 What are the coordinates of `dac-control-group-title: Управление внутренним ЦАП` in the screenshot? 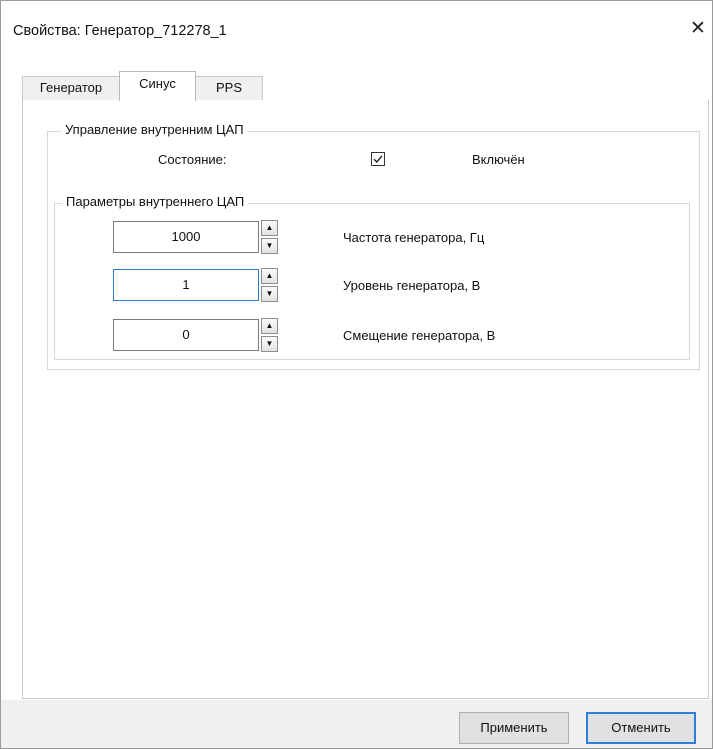 It's located at (154, 129).